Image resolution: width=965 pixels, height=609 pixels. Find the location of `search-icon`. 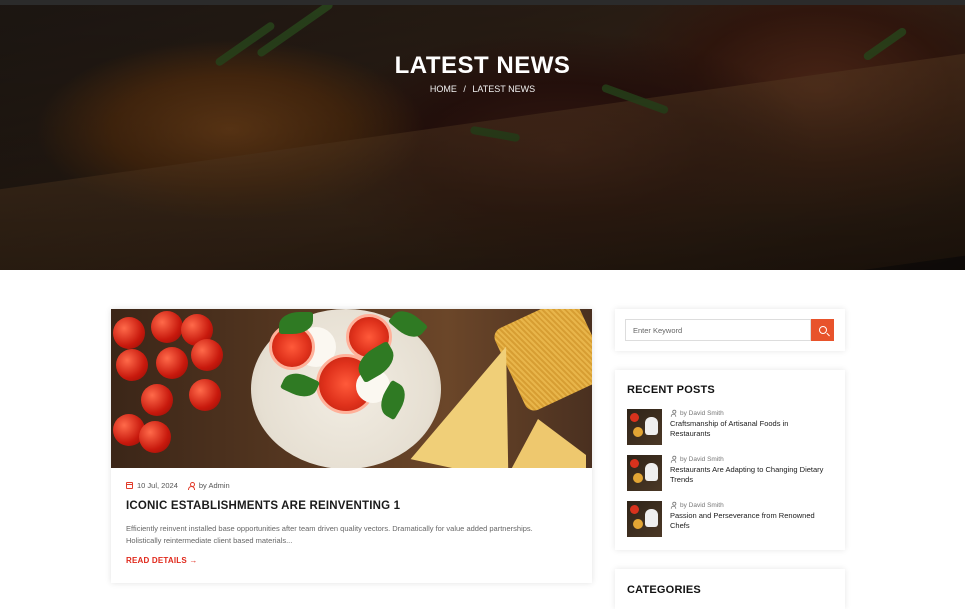

search-icon is located at coordinates (822, 330).